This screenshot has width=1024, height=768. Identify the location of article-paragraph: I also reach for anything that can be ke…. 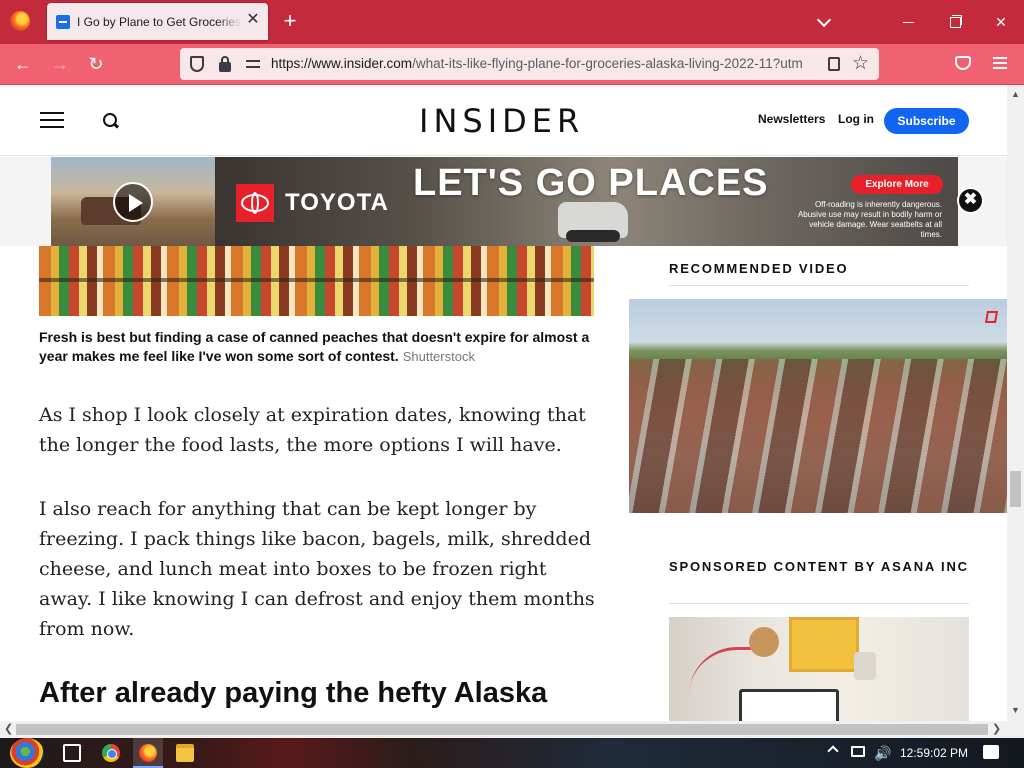
(317, 569).